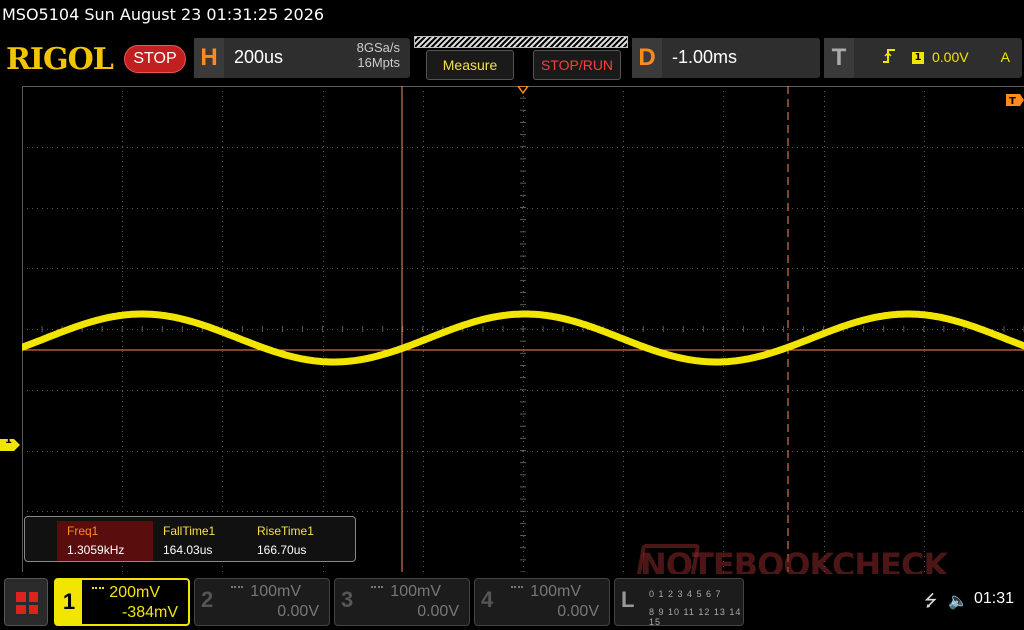 The width and height of the screenshot is (1024, 630). Describe the element at coordinates (946, 603) in the screenshot. I see `status-icons: ⭍ 🔈` at that location.